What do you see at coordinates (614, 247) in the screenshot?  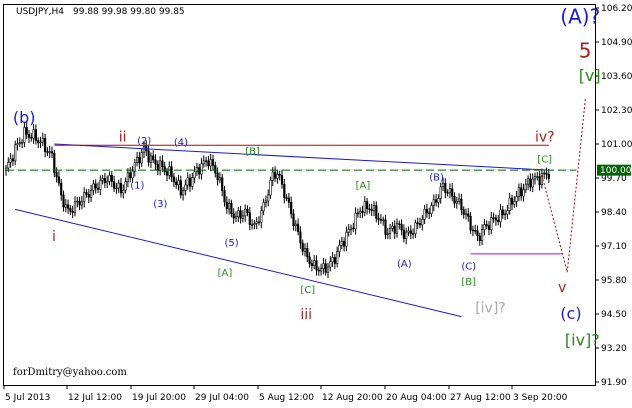 I see `price-tick-label: 97.10` at bounding box center [614, 247].